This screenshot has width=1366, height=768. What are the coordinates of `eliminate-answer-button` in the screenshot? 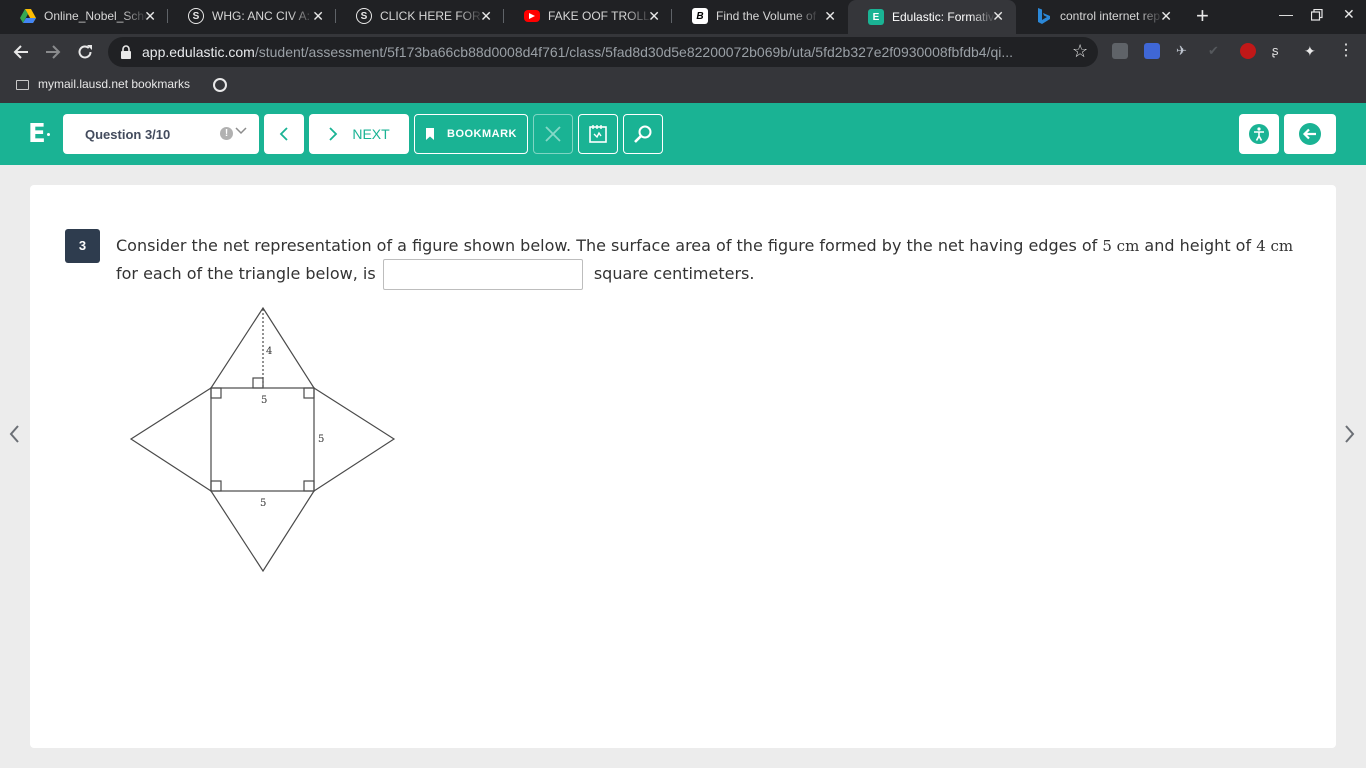 It's located at (553, 134).